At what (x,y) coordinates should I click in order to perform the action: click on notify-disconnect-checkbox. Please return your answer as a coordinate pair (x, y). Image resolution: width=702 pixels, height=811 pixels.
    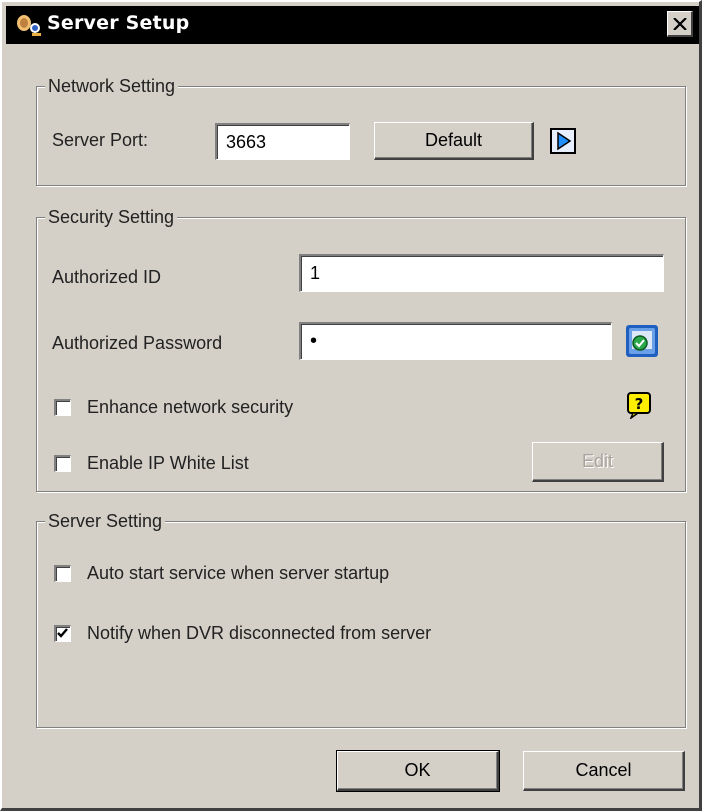
    Looking at the image, I should click on (62, 633).